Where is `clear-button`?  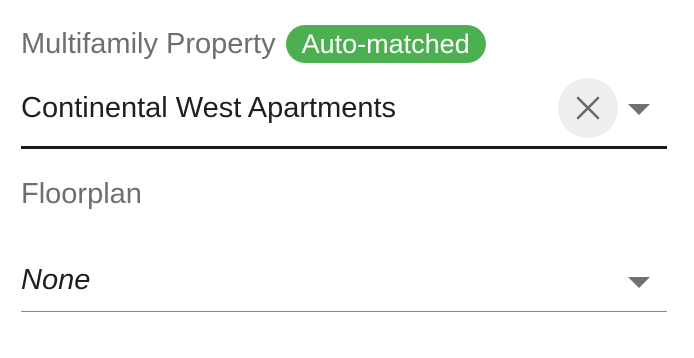
clear-button is located at coordinates (588, 108).